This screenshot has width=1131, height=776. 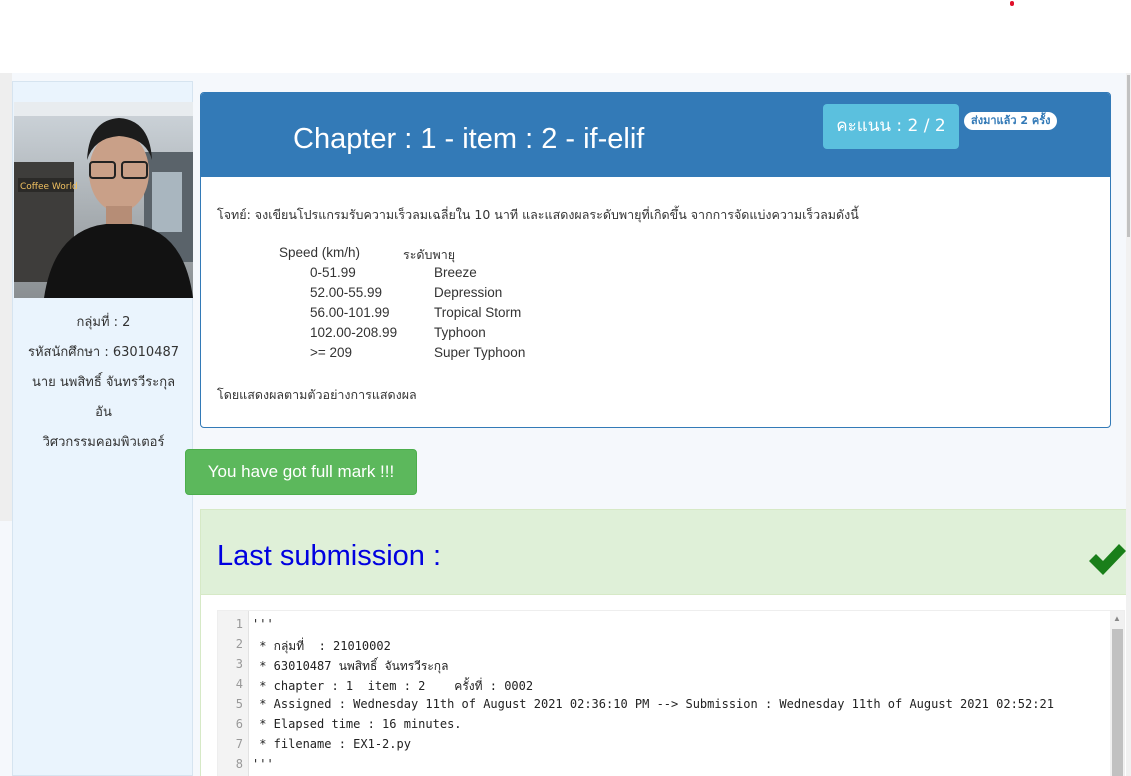 I want to click on score-button: คะแนน : 2 / 2, so click(x=891, y=126).